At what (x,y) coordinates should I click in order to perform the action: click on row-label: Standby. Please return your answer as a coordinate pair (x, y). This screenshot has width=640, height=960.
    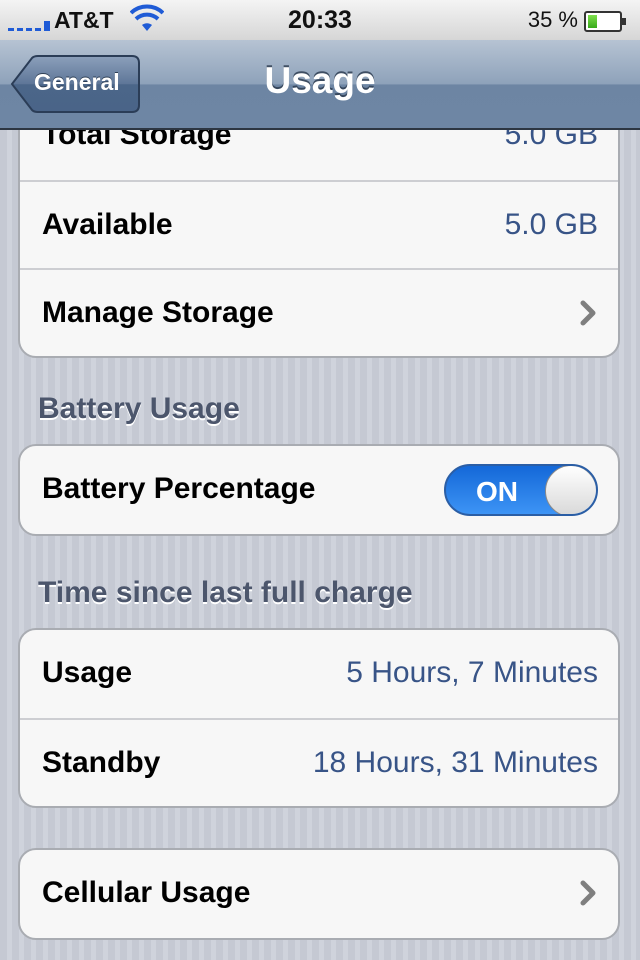
    Looking at the image, I should click on (101, 762).